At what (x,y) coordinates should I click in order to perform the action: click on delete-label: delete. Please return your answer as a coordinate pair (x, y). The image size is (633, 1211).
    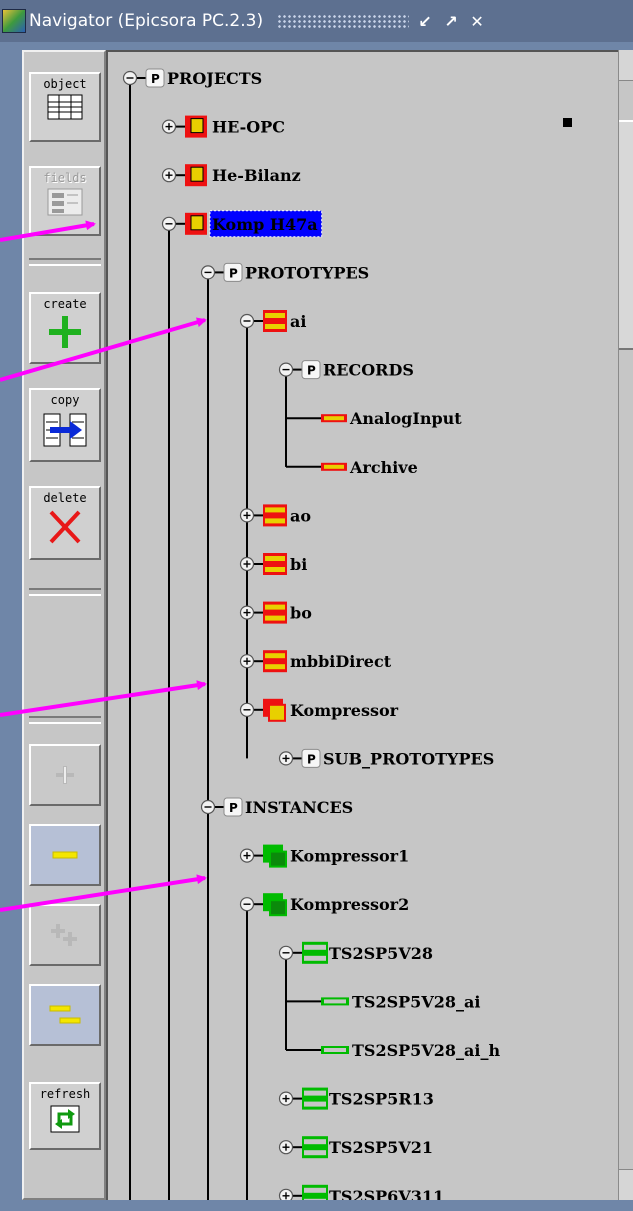
    Looking at the image, I should click on (65, 498).